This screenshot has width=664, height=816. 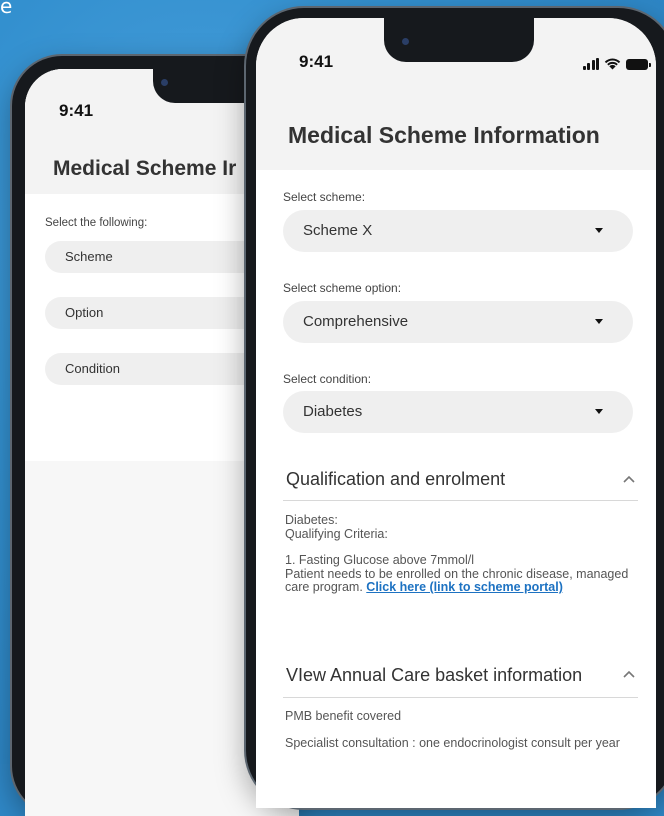 What do you see at coordinates (324, 197) in the screenshot?
I see `scheme-label: Select scheme:` at bounding box center [324, 197].